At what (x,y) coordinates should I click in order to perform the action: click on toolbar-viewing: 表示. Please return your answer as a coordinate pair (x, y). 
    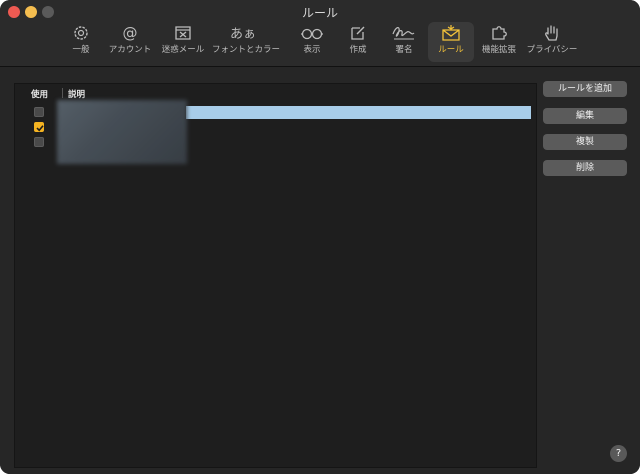
    Looking at the image, I should click on (312, 42).